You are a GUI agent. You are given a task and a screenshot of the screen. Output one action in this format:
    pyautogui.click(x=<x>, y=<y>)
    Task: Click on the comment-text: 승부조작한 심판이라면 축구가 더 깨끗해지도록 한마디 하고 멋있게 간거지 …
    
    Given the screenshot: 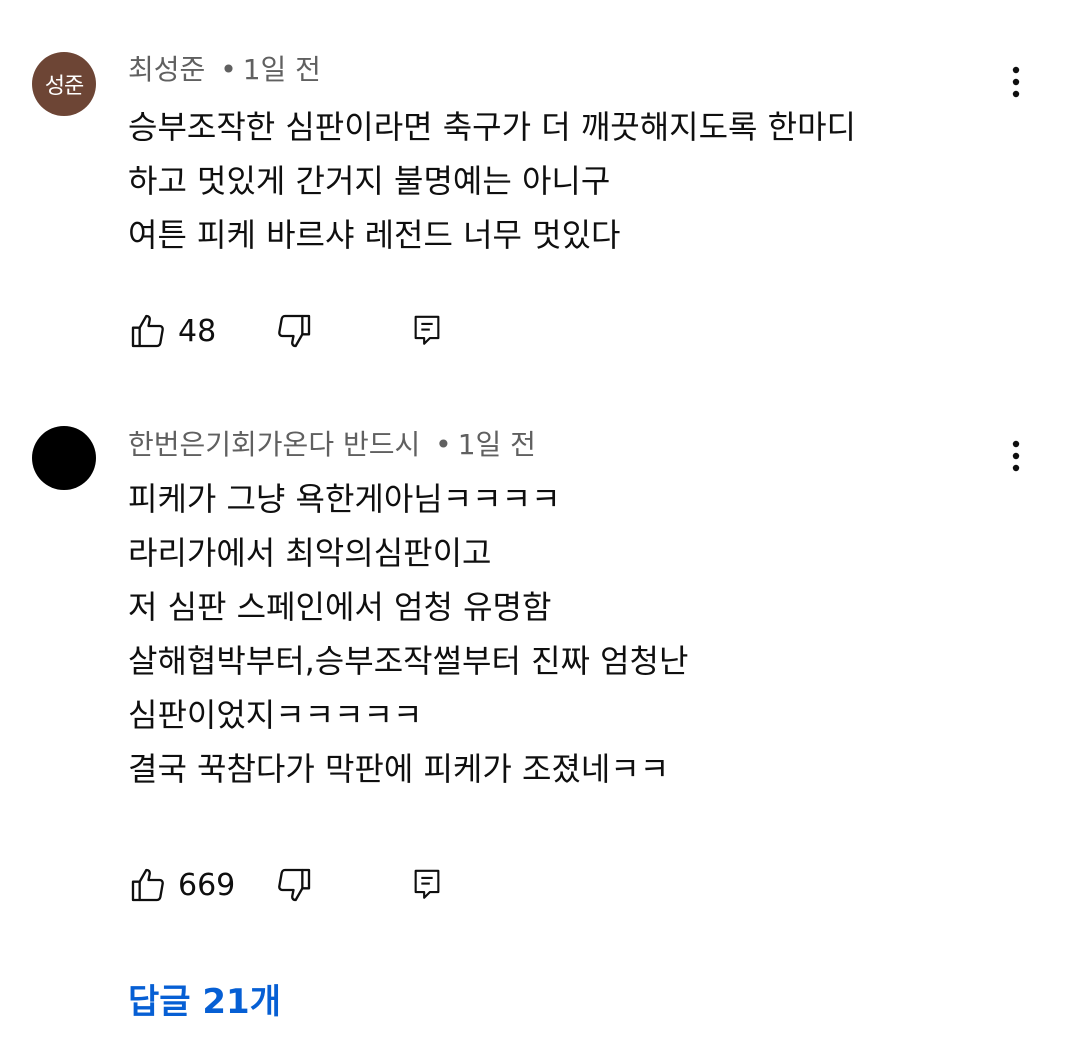 What is the action you would take?
    pyautogui.click(x=588, y=181)
    